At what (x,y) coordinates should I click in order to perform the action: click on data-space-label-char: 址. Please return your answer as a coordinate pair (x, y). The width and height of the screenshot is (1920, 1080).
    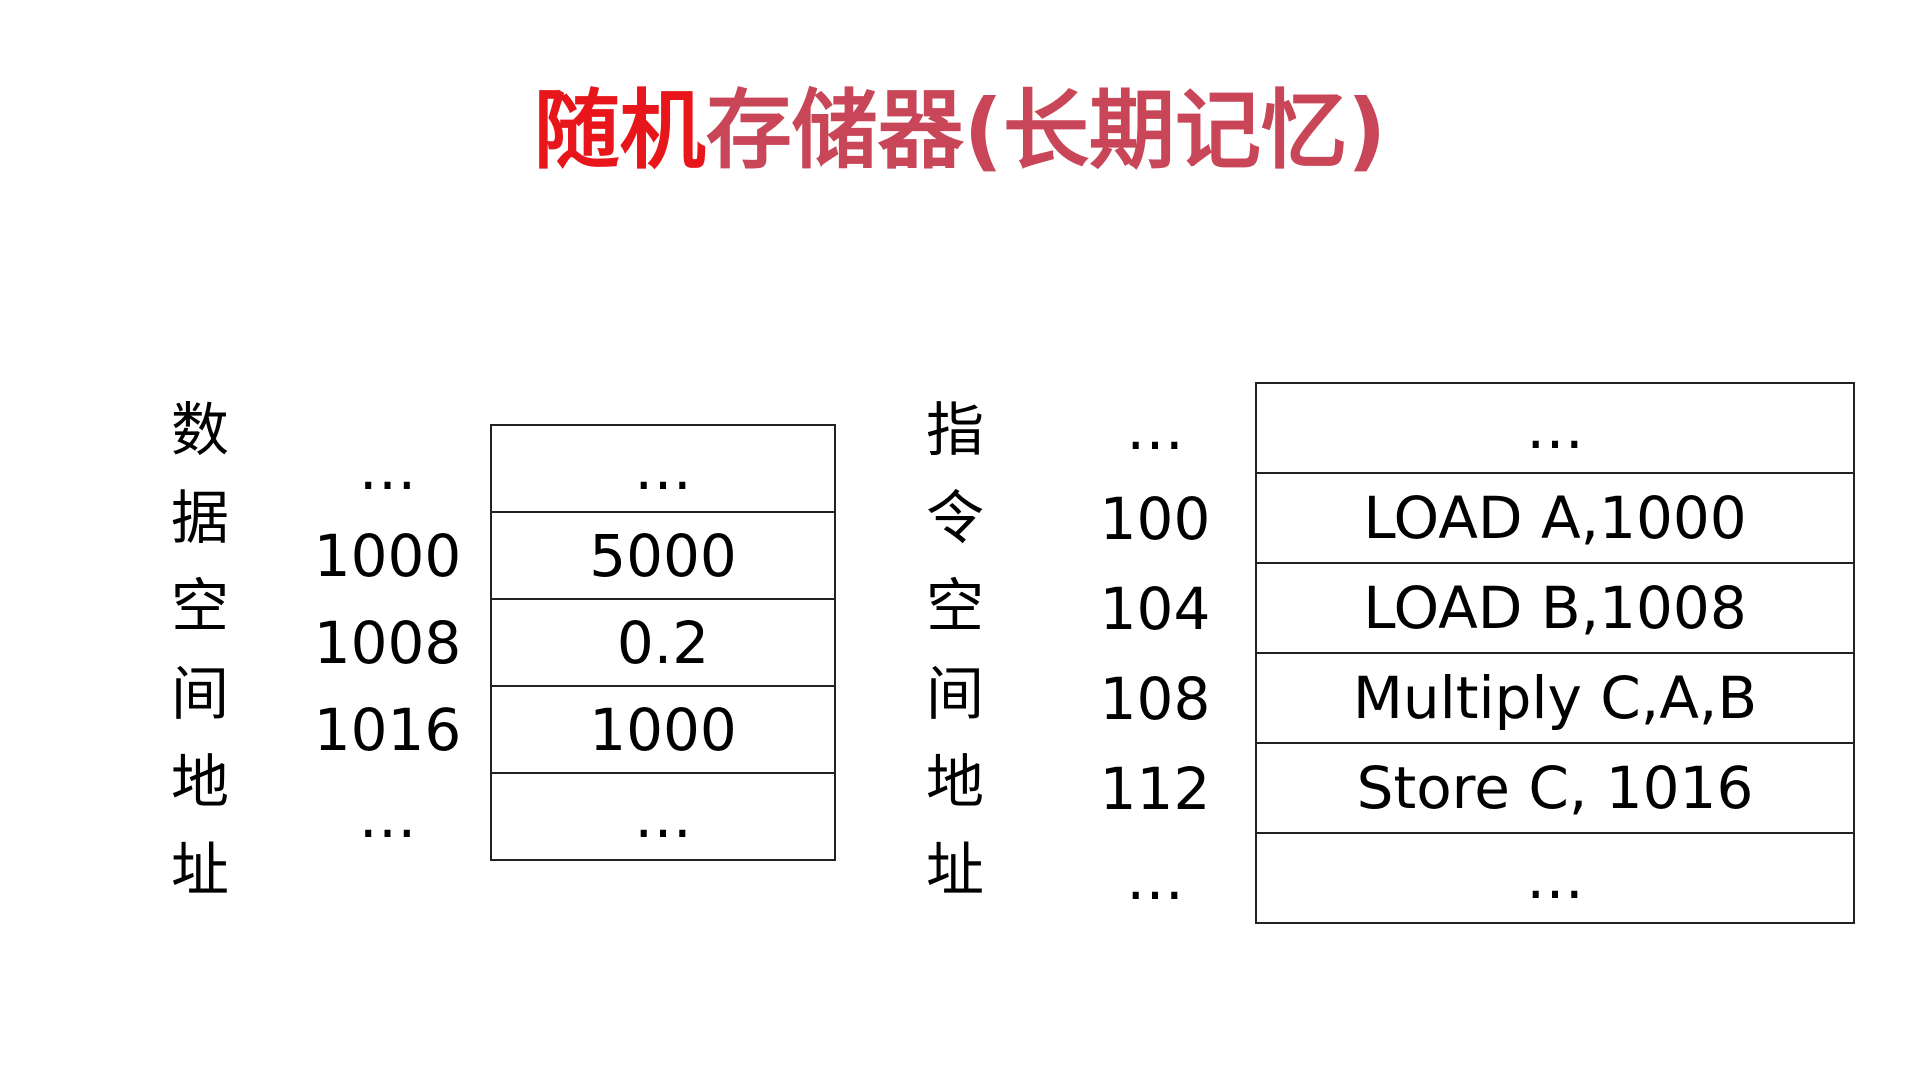
    Looking at the image, I should click on (199, 870).